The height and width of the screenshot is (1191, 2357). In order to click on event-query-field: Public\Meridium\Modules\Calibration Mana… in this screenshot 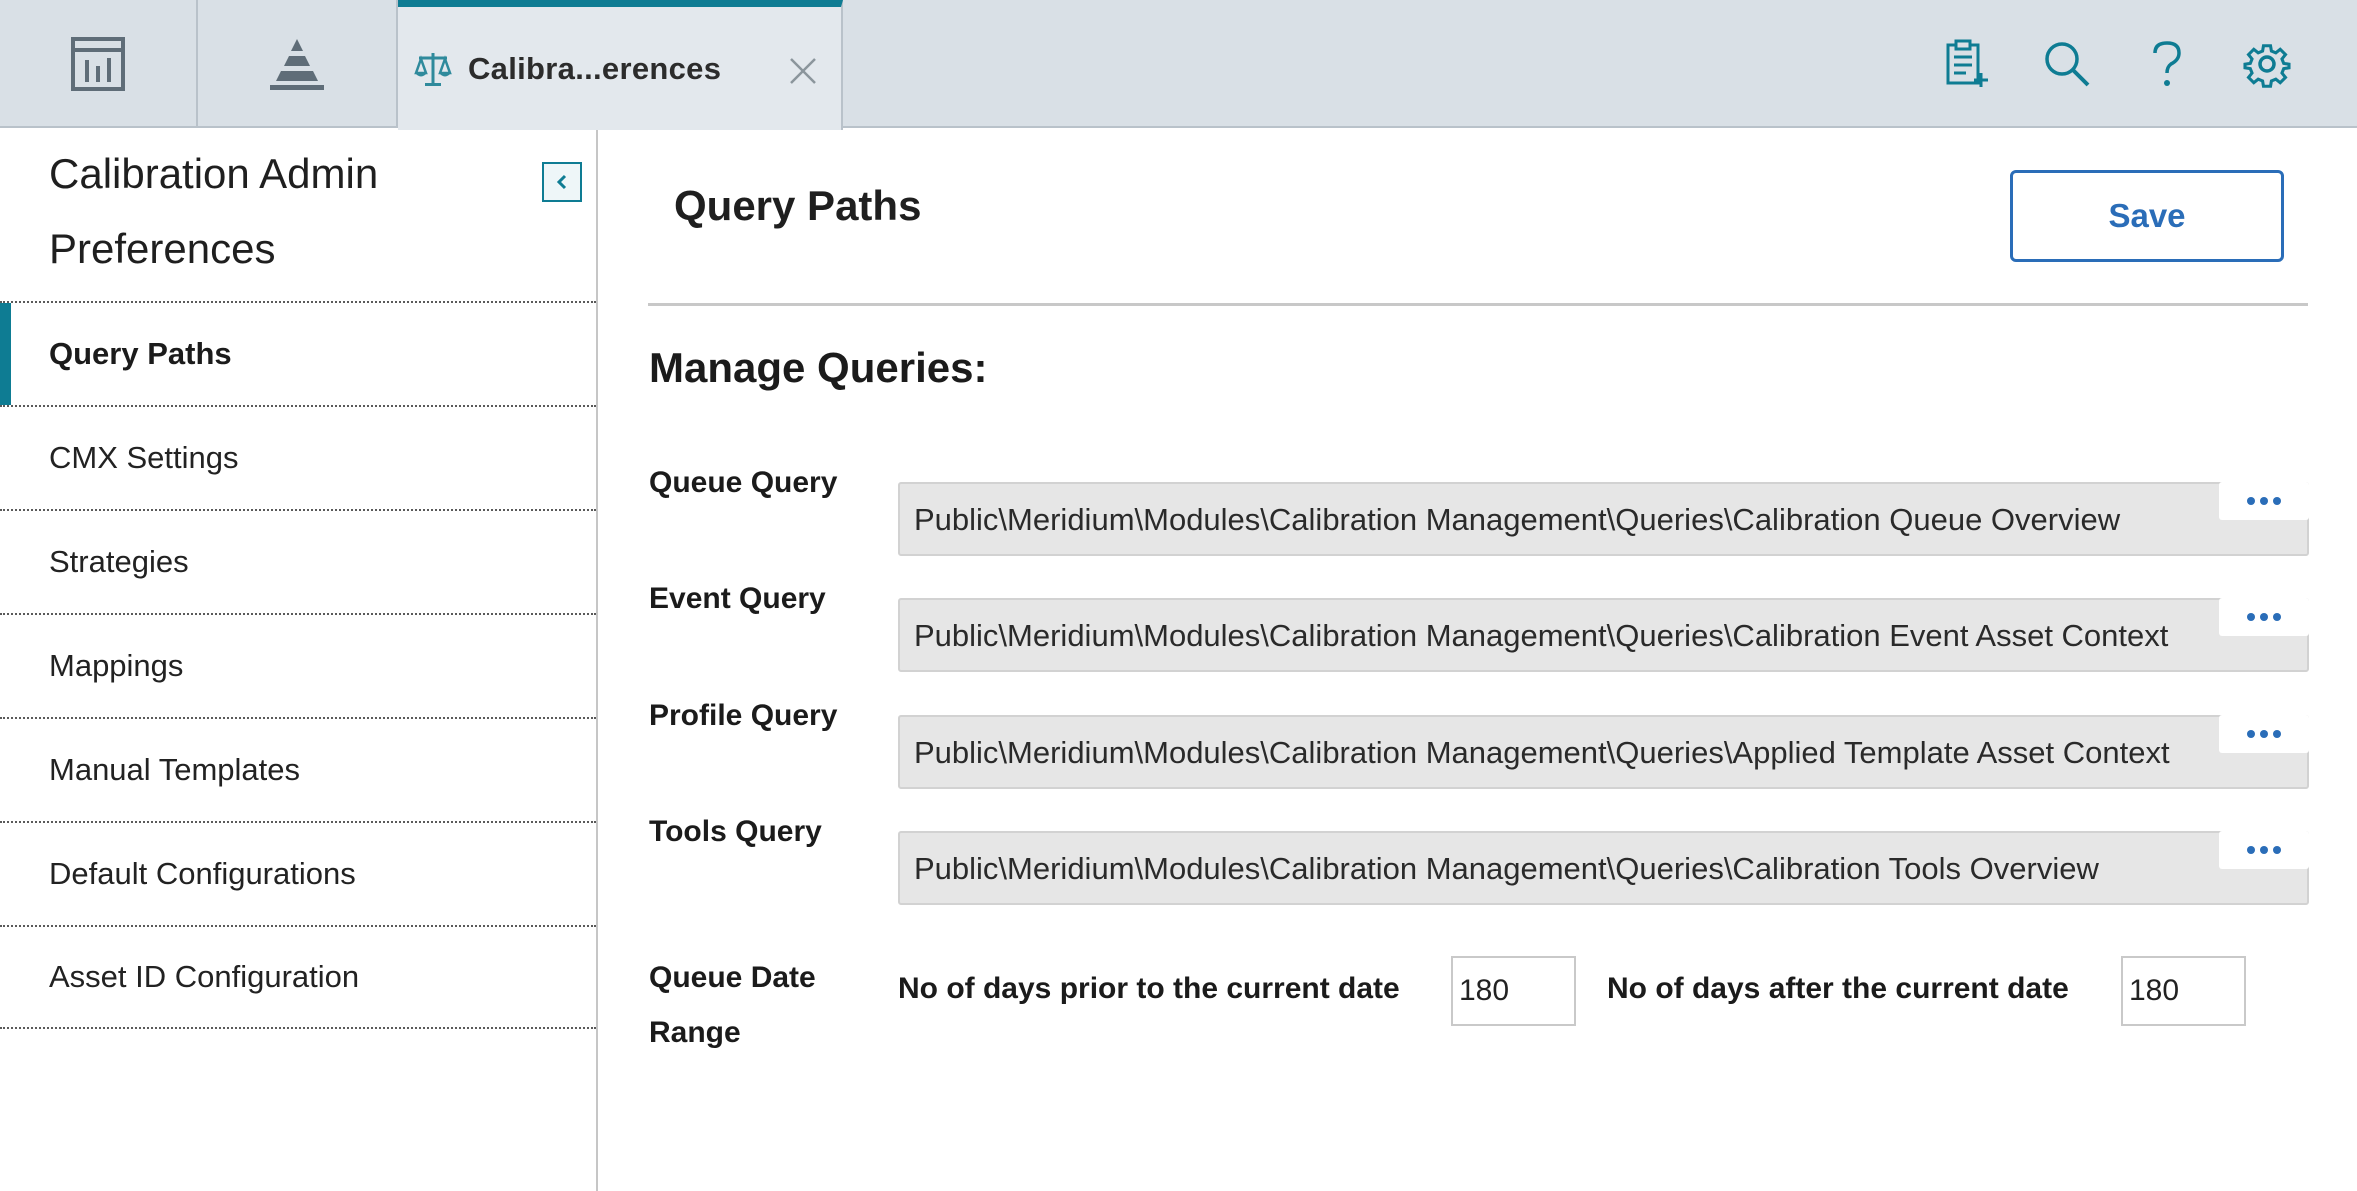, I will do `click(1603, 635)`.